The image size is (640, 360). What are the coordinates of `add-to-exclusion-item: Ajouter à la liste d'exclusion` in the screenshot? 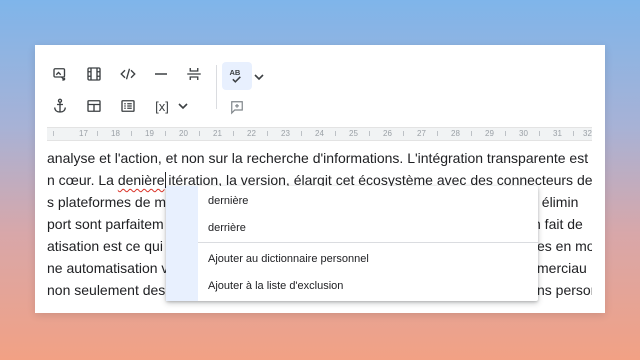 It's located at (368, 286).